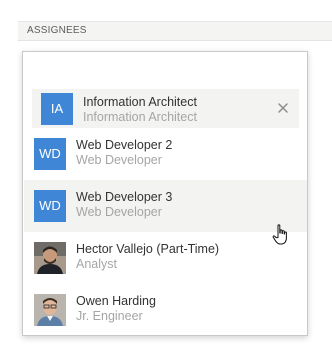 The image size is (332, 357). I want to click on list-item: Owen Harding Jr. Engineer, so click(165, 310).